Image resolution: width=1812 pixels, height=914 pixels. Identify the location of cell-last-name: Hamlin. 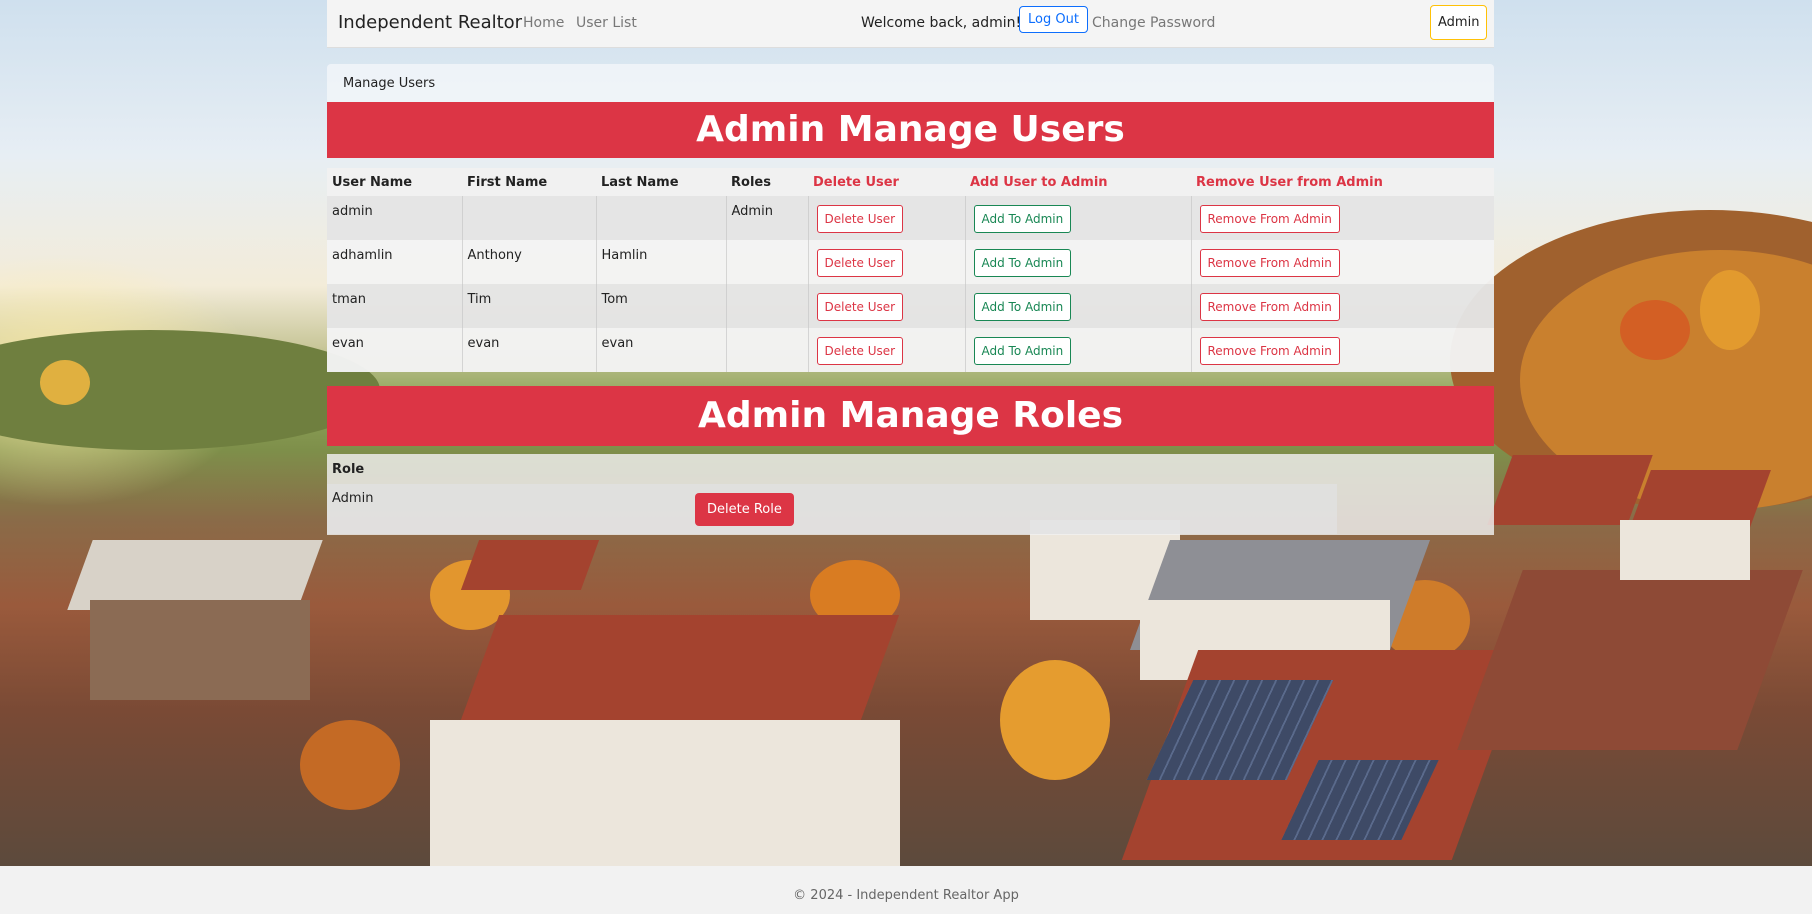
(661, 262).